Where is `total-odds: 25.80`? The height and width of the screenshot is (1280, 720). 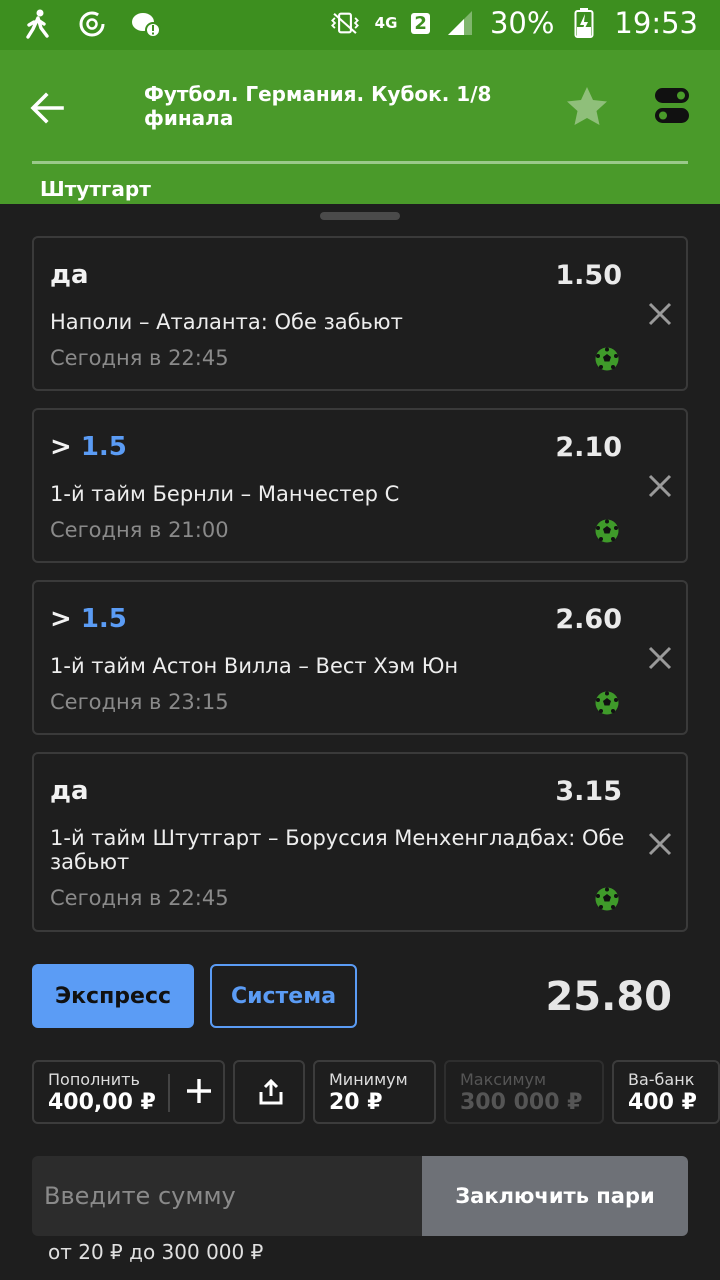 total-odds: 25.80 is located at coordinates (608, 997).